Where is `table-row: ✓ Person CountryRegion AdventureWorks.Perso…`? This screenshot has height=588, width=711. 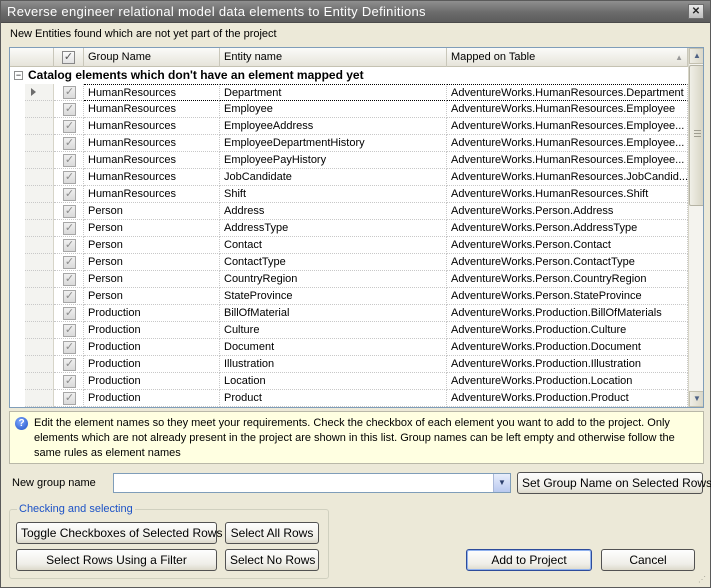
table-row: ✓ Person CountryRegion AdventureWorks.Perso… is located at coordinates (349, 279).